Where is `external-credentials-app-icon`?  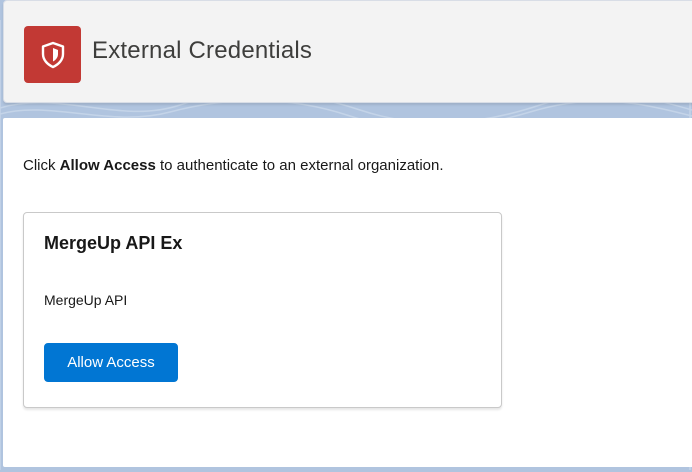
external-credentials-app-icon is located at coordinates (52, 54).